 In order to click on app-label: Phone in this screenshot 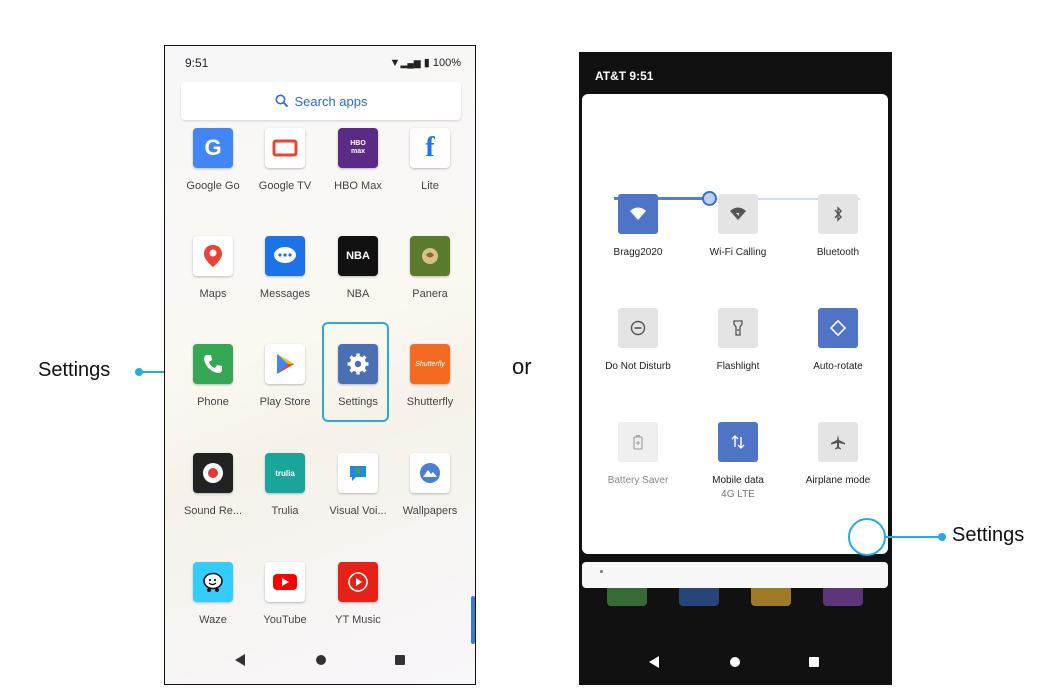, I will do `click(213, 402)`.